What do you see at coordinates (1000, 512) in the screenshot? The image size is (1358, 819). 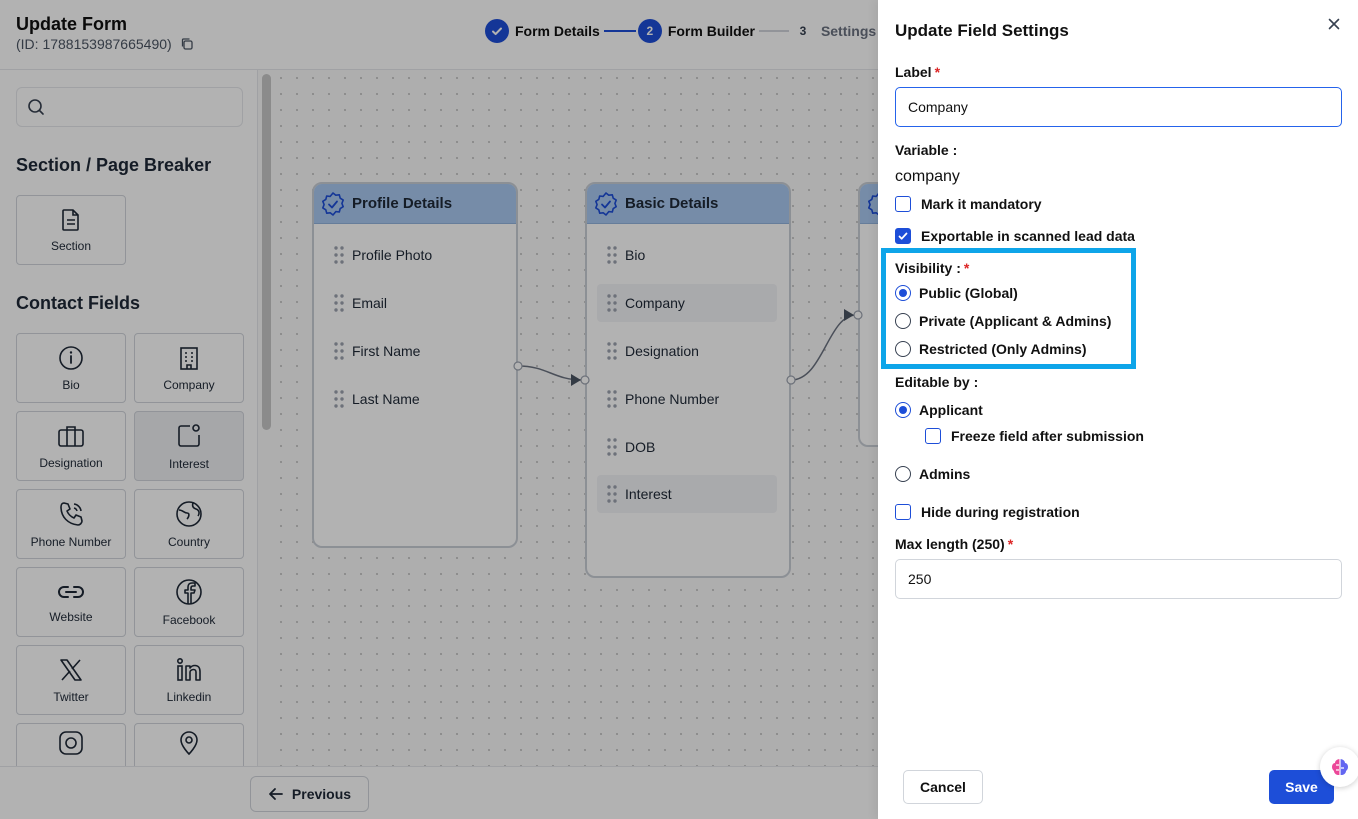 I see `checkbox-label: Hide during registration` at bounding box center [1000, 512].